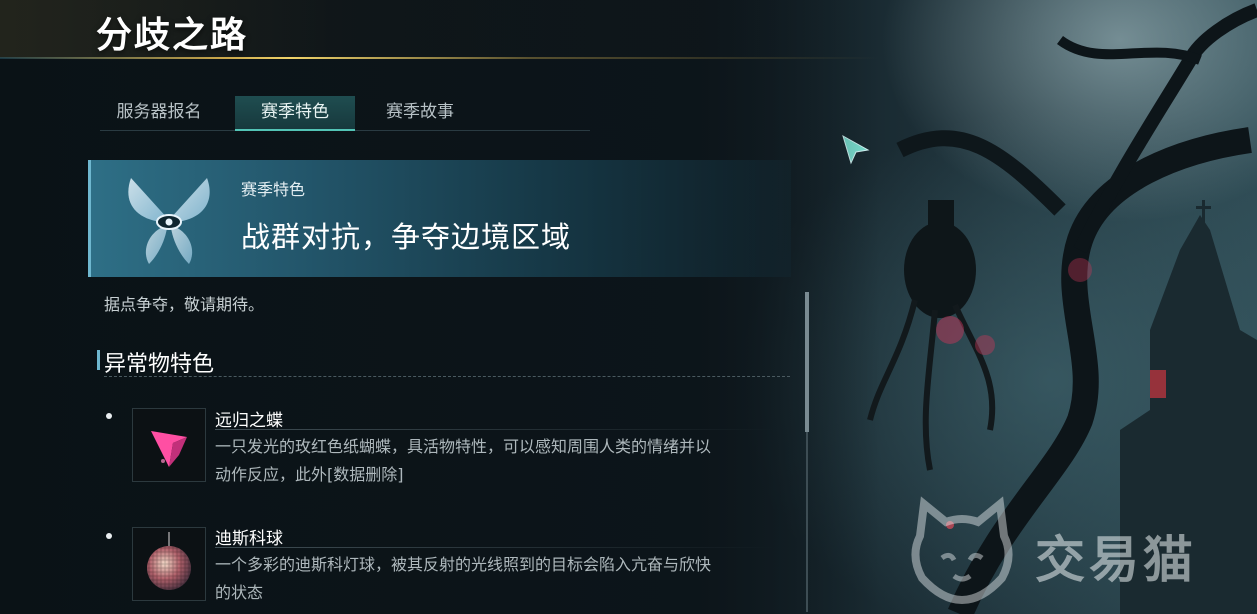 The width and height of the screenshot is (1257, 614). Describe the element at coordinates (463, 446) in the screenshot. I see `item-description-line: 一只发光的玫红色纸蝴蝶，具活物特性，可以感知周围人类的情绪并以` at that location.